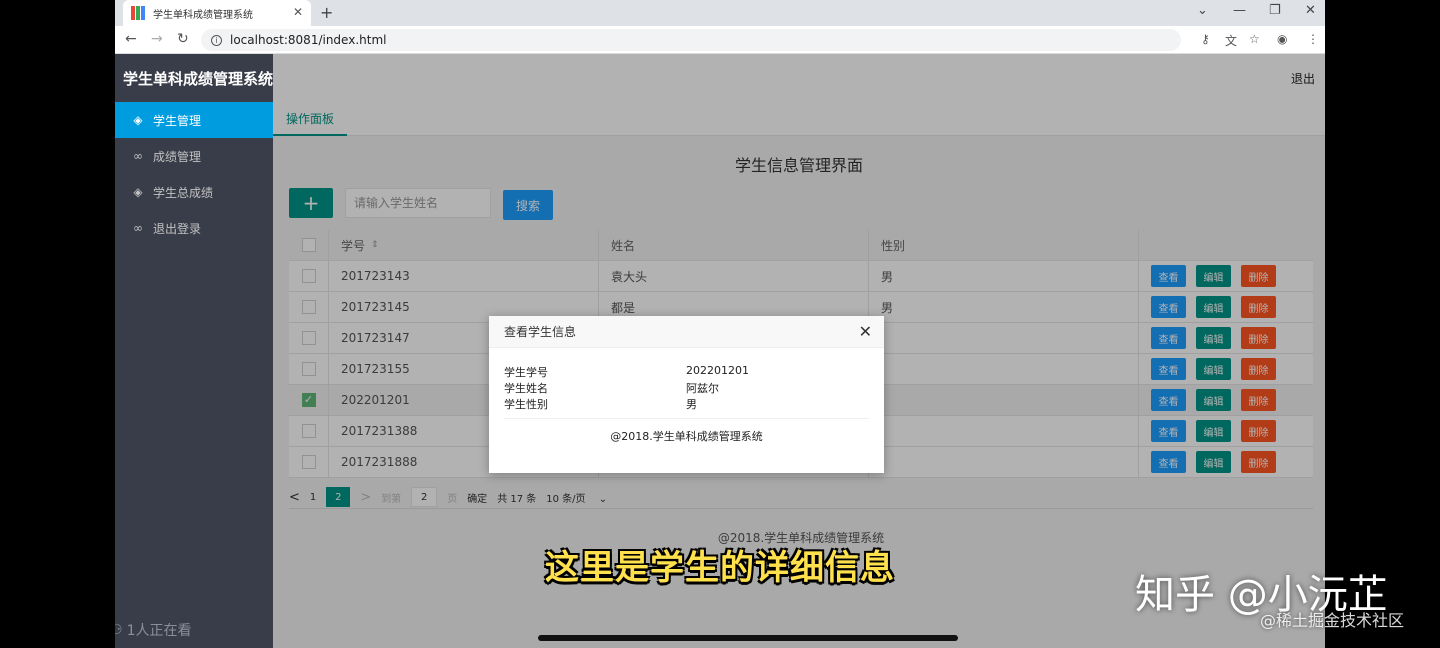  Describe the element at coordinates (691, 40) in the screenshot. I see `address-bar: i localhost:8081/index.html` at that location.